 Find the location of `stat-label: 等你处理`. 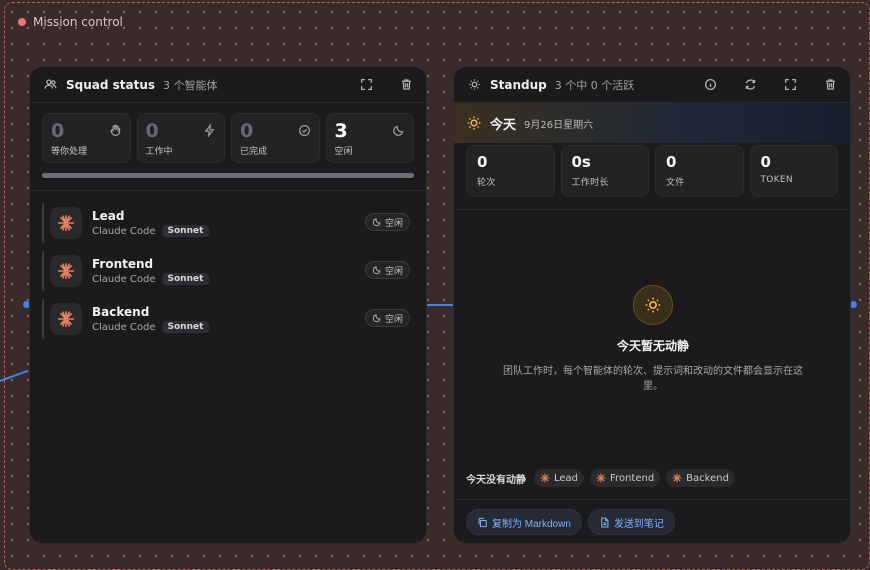

stat-label: 等你处理 is located at coordinates (69, 152).